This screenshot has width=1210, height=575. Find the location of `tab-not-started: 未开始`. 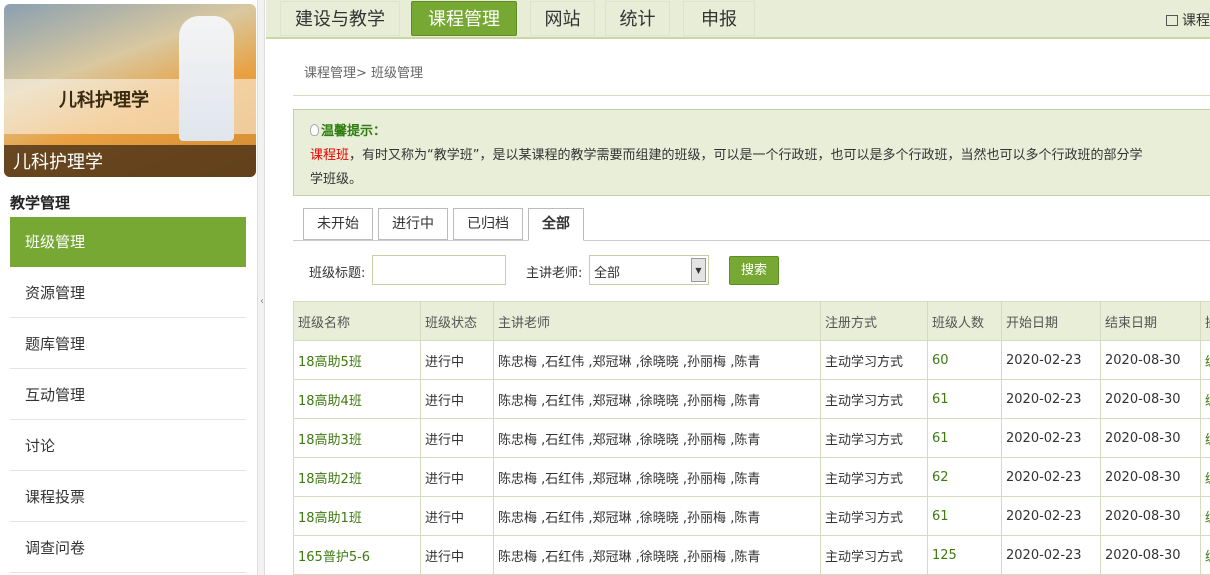

tab-not-started: 未开始 is located at coordinates (338, 224).